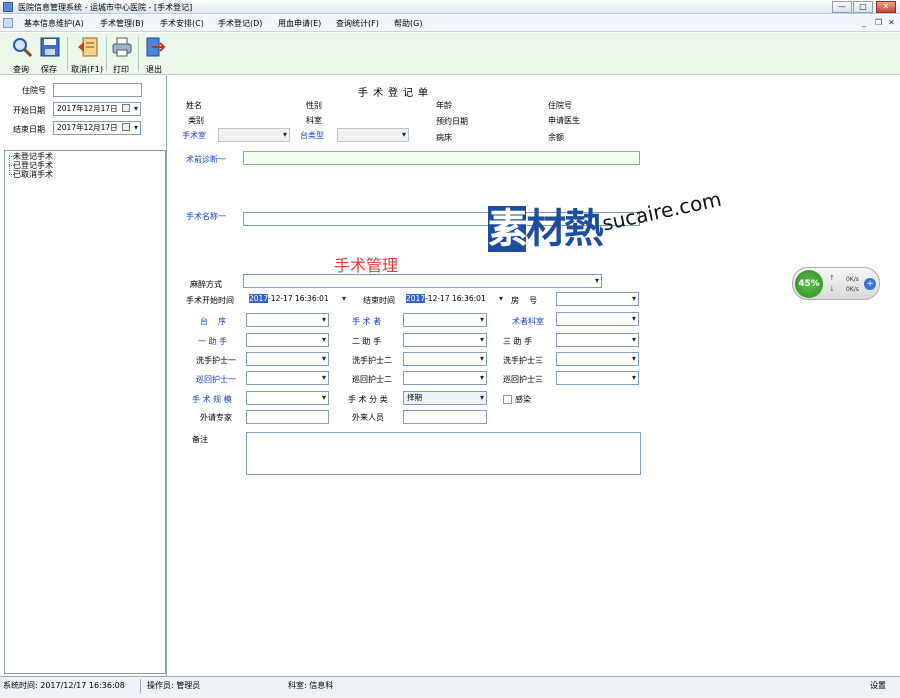 This screenshot has height=698, width=900. What do you see at coordinates (29, 129) in the screenshot?
I see `end-date-label: 结束日期` at bounding box center [29, 129].